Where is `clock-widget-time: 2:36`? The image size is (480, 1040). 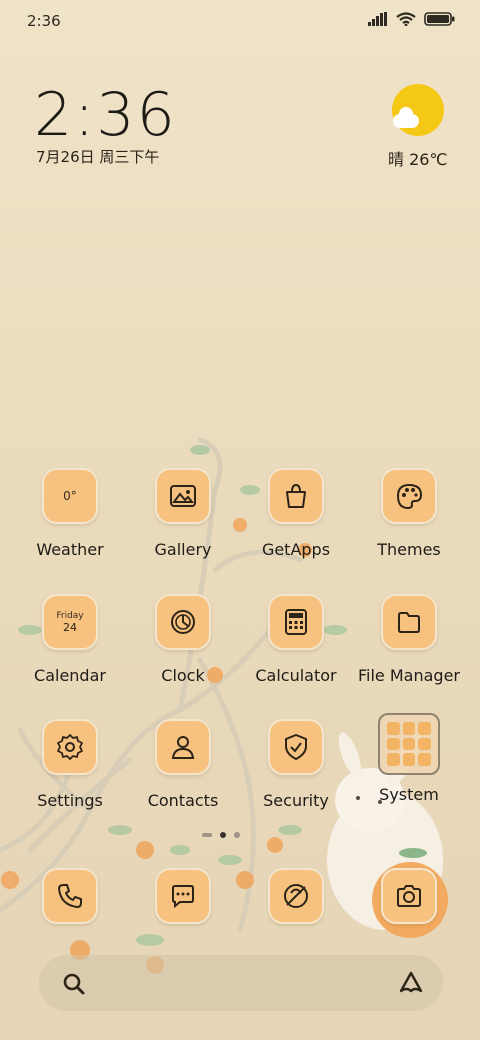
clock-widget-time: 2:36 is located at coordinates (105, 115).